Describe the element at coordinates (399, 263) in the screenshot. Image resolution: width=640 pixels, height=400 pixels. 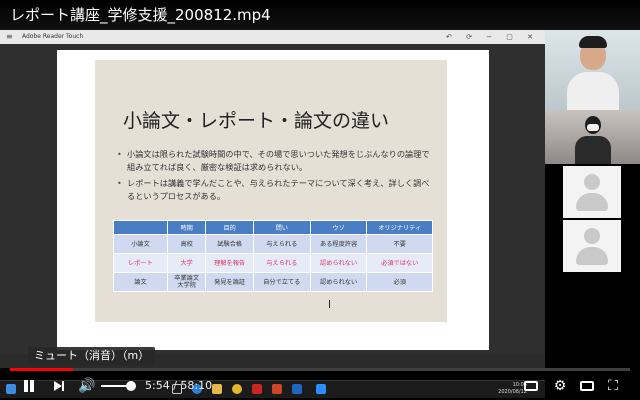
I see `table-cell: 必須ではない` at that location.